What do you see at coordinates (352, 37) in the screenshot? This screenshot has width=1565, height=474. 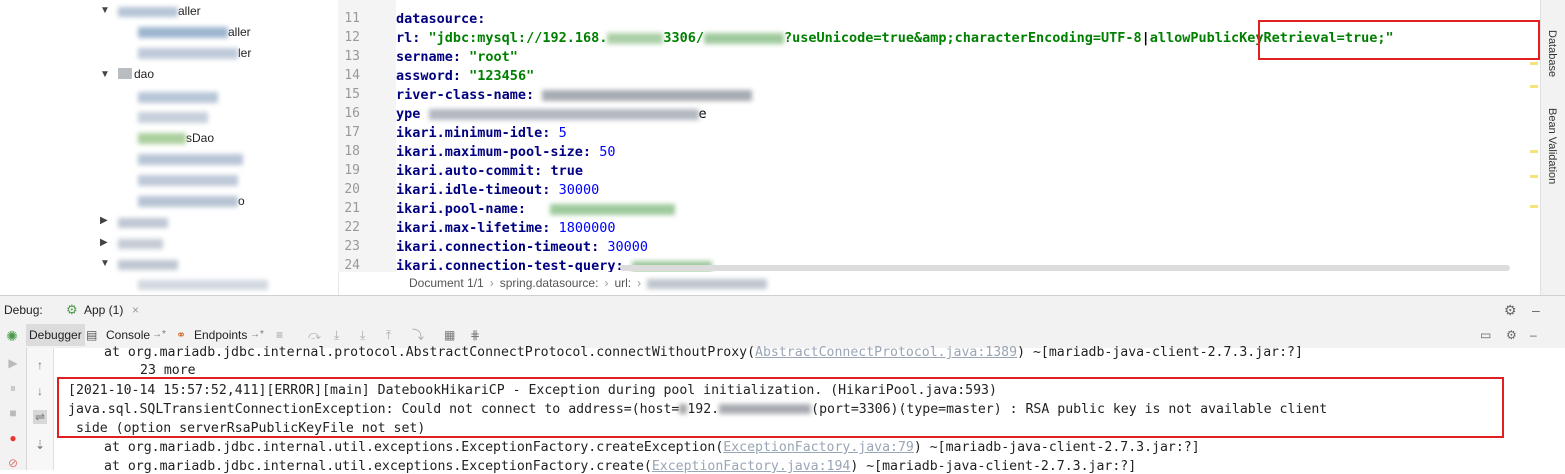 I see `line-number: 12` at bounding box center [352, 37].